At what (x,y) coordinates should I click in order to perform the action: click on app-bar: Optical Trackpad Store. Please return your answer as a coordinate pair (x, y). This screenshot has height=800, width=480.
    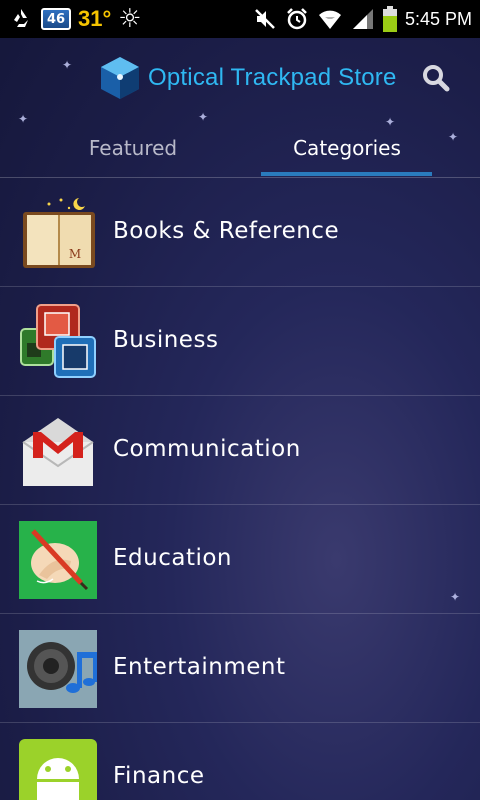
    Looking at the image, I should click on (240, 78).